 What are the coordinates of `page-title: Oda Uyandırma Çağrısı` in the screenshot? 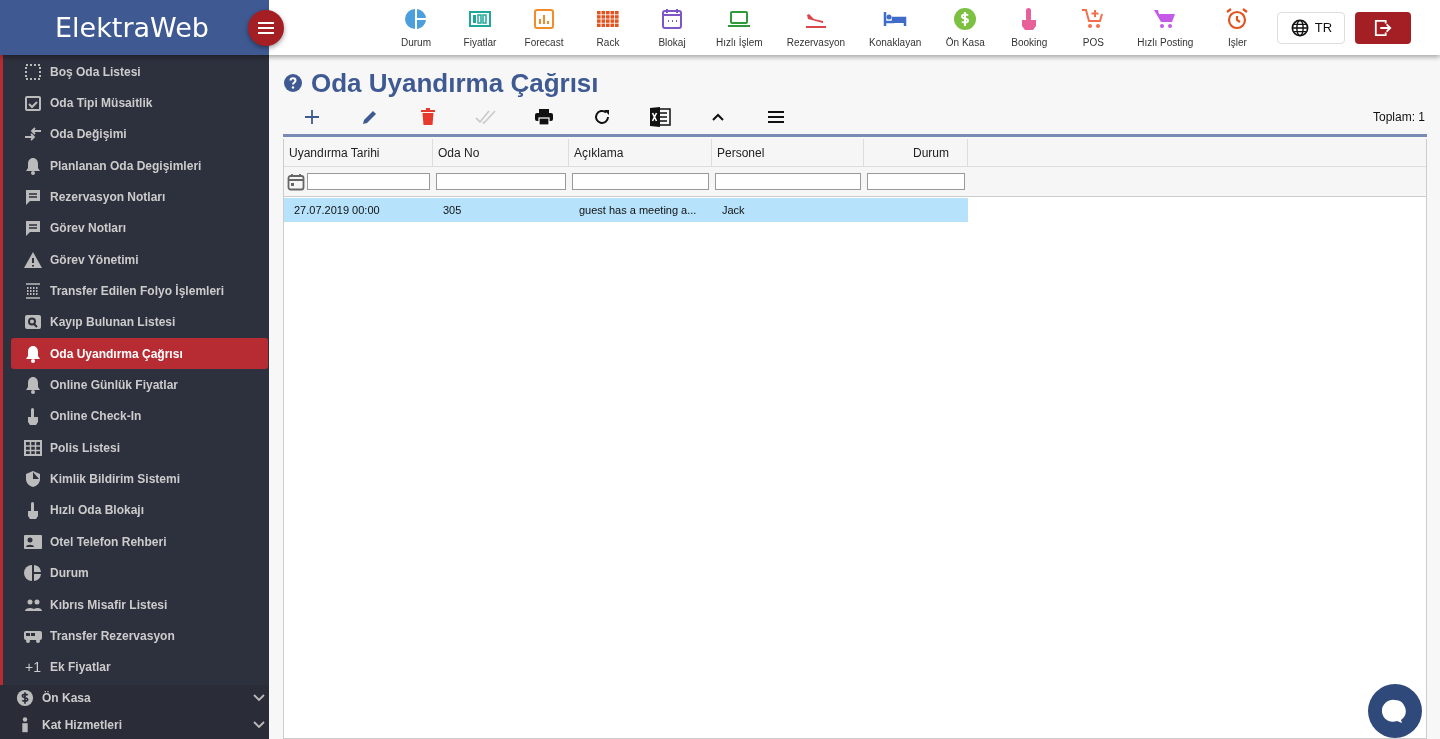 It's located at (455, 83).